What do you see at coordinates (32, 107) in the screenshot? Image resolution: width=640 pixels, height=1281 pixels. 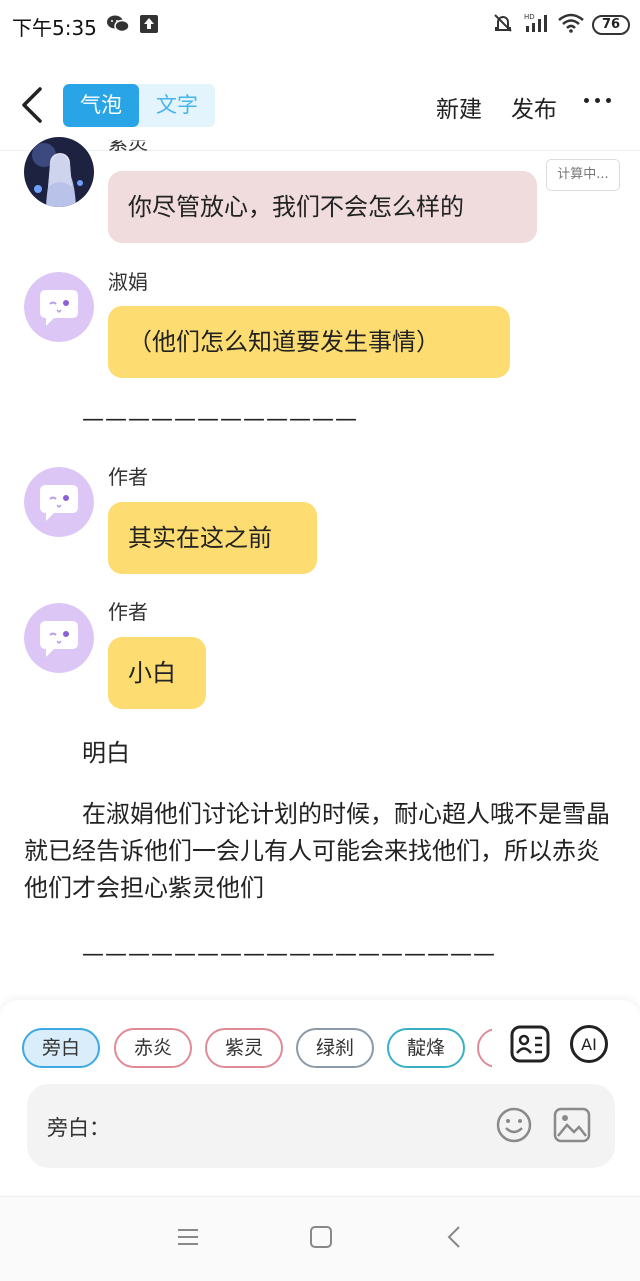 I see `back-arrow-icon` at bounding box center [32, 107].